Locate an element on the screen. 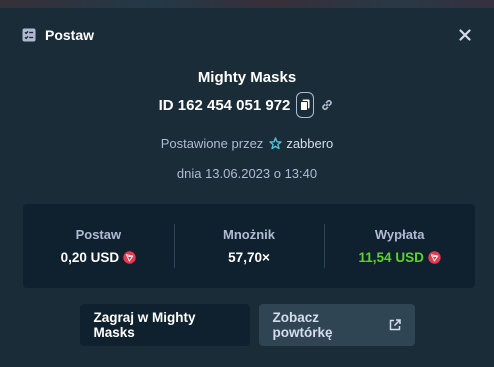 The height and width of the screenshot is (367, 494). stat-bet-label: Postaw is located at coordinates (98, 234).